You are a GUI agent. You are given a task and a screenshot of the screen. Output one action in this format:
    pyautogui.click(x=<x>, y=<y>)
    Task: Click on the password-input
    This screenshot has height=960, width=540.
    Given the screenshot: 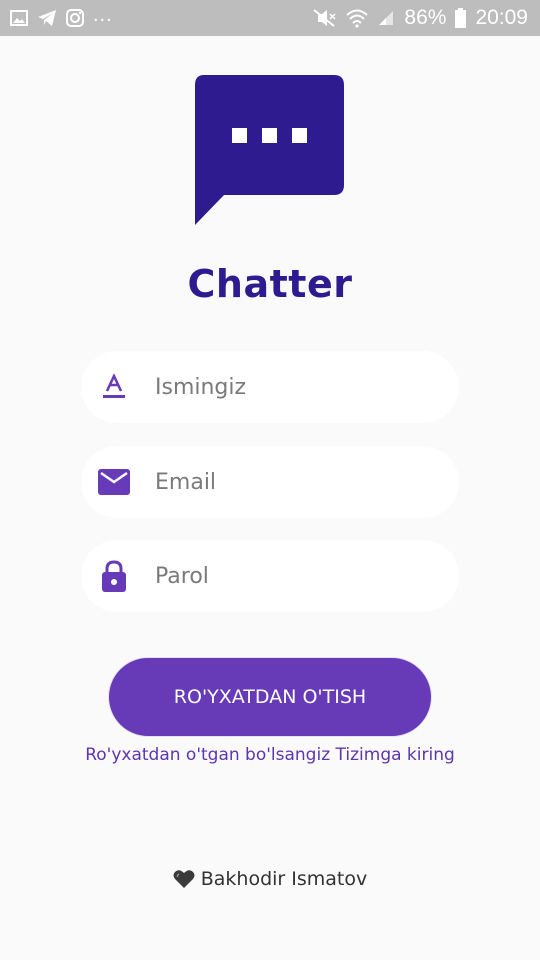 What is the action you would take?
    pyautogui.click(x=295, y=576)
    